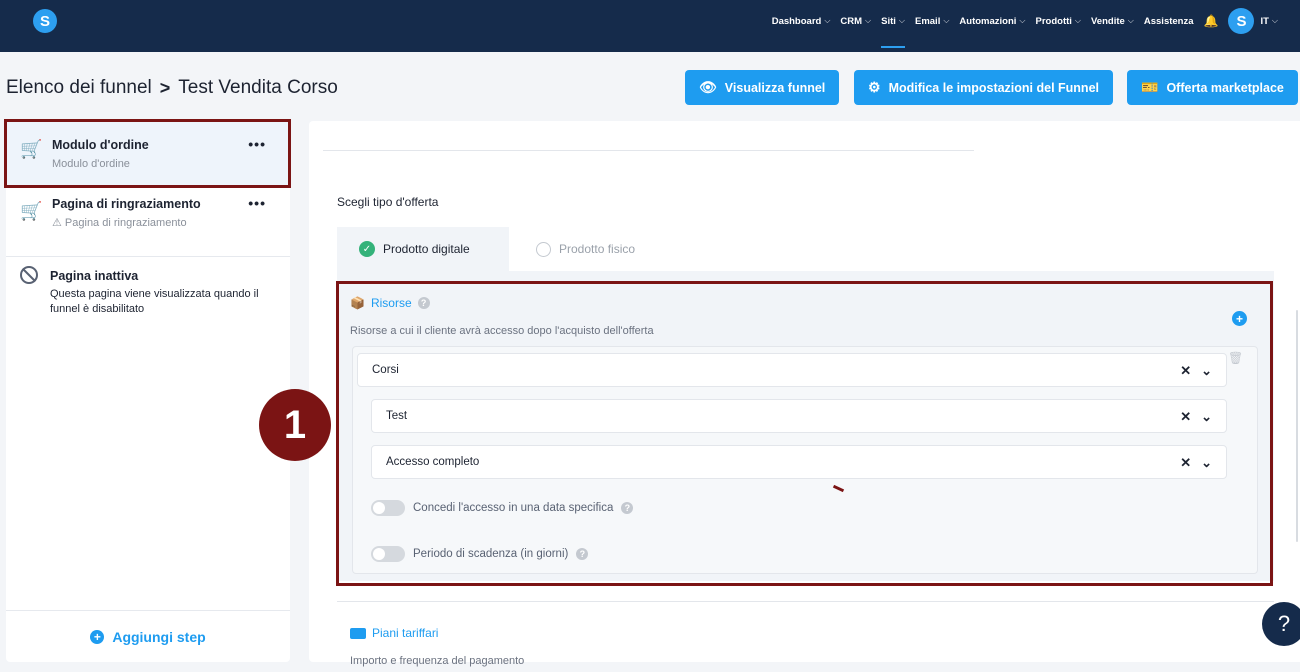 The height and width of the screenshot is (672, 1300). I want to click on nav-label: Automazioni, so click(988, 21).